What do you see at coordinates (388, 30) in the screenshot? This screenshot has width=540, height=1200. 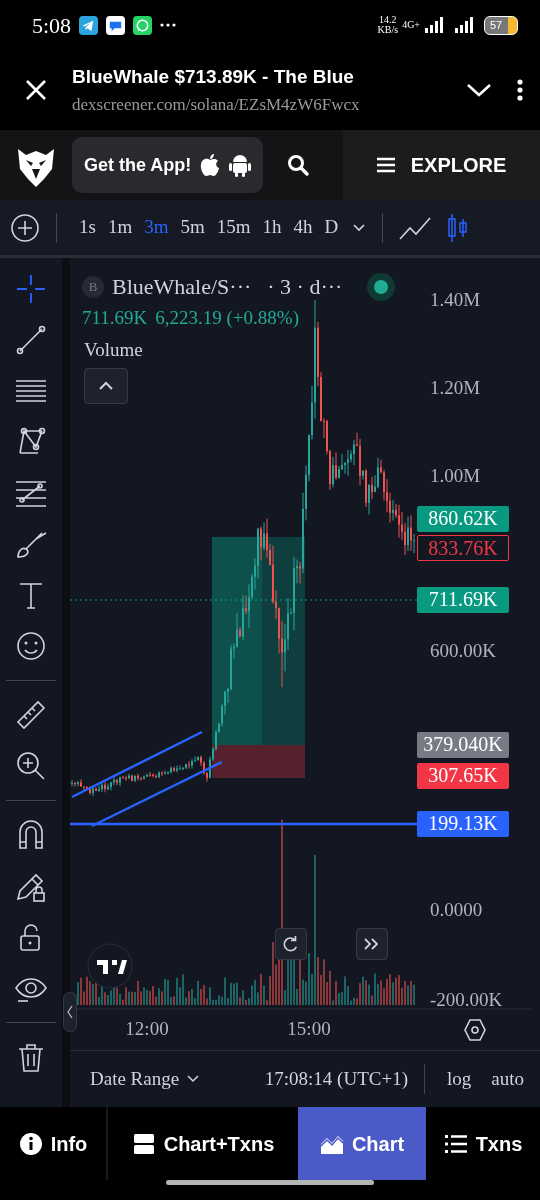 I see `network-speed-unit: KB/s` at bounding box center [388, 30].